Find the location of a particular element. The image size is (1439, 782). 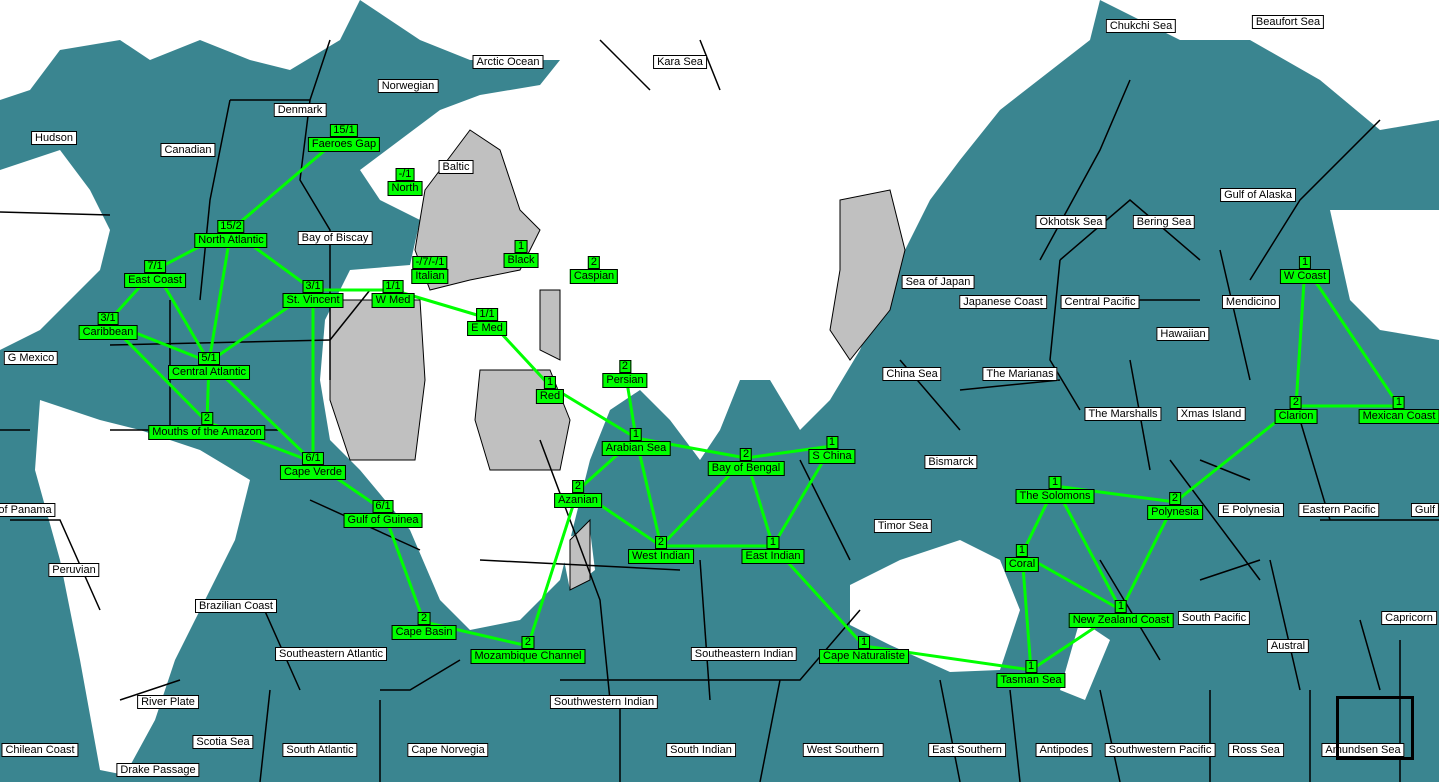

fleet-zone-name: Coral is located at coordinates (1022, 564).